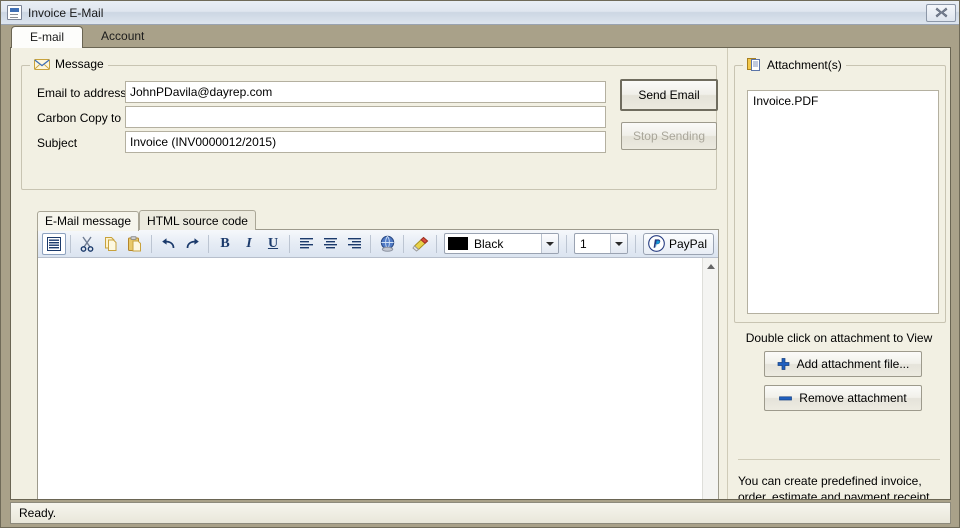 Image resolution: width=960 pixels, height=528 pixels. I want to click on list-item: Invoice.PDF, so click(843, 101).